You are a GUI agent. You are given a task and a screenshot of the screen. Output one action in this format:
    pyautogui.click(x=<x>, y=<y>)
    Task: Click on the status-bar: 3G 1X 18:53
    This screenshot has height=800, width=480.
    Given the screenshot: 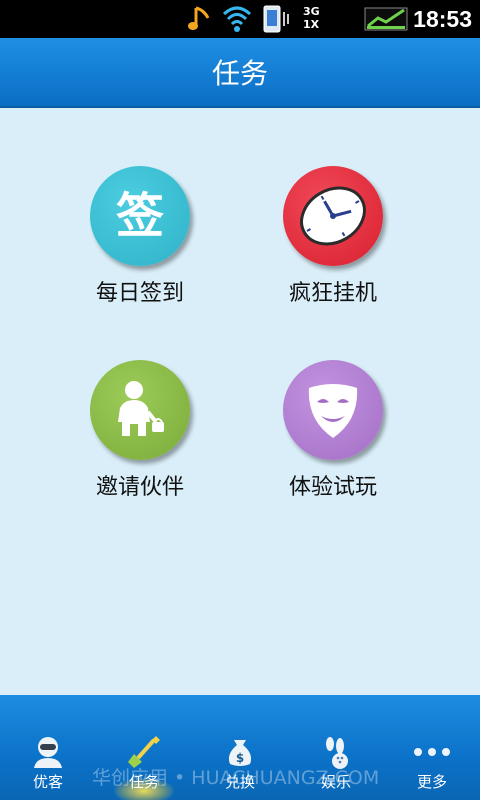 What is the action you would take?
    pyautogui.click(x=240, y=19)
    